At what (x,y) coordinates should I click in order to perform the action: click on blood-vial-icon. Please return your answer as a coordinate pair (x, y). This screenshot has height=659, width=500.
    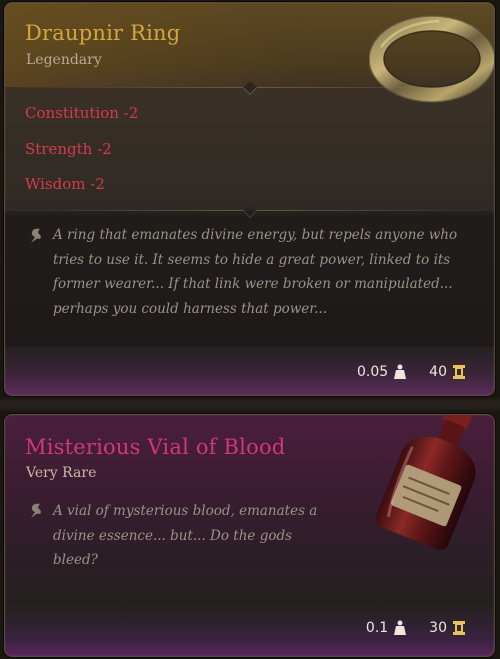
    Looking at the image, I should click on (425, 482).